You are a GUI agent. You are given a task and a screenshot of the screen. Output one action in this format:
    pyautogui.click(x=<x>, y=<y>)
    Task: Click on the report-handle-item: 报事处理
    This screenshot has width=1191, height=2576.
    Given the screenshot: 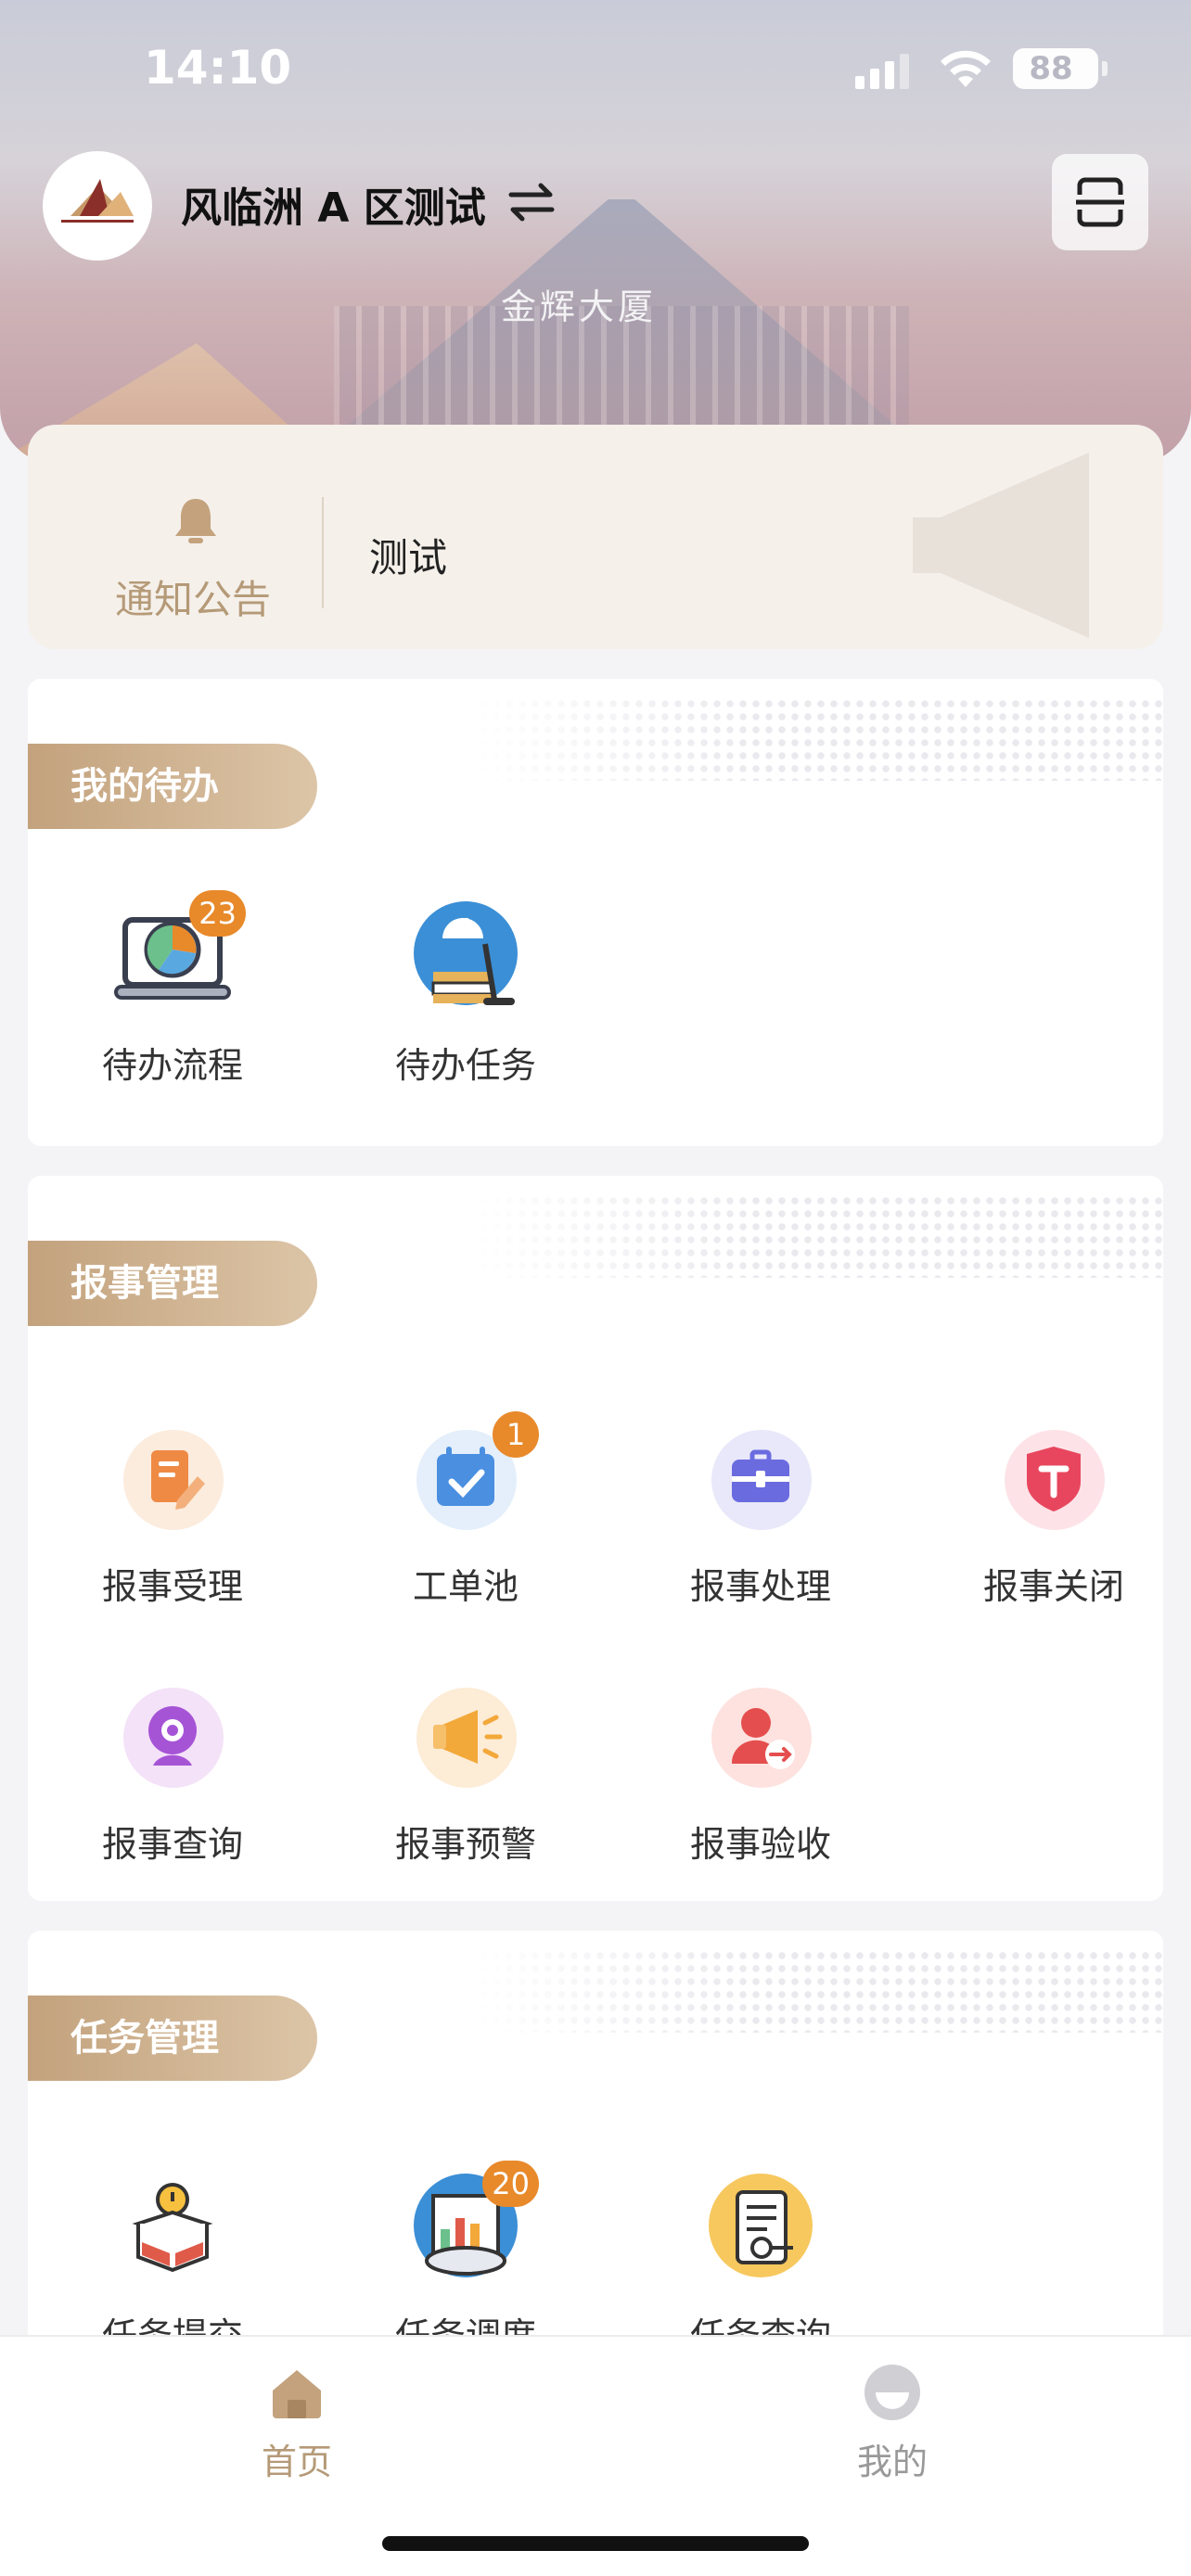 What is the action you would take?
    pyautogui.click(x=761, y=1514)
    